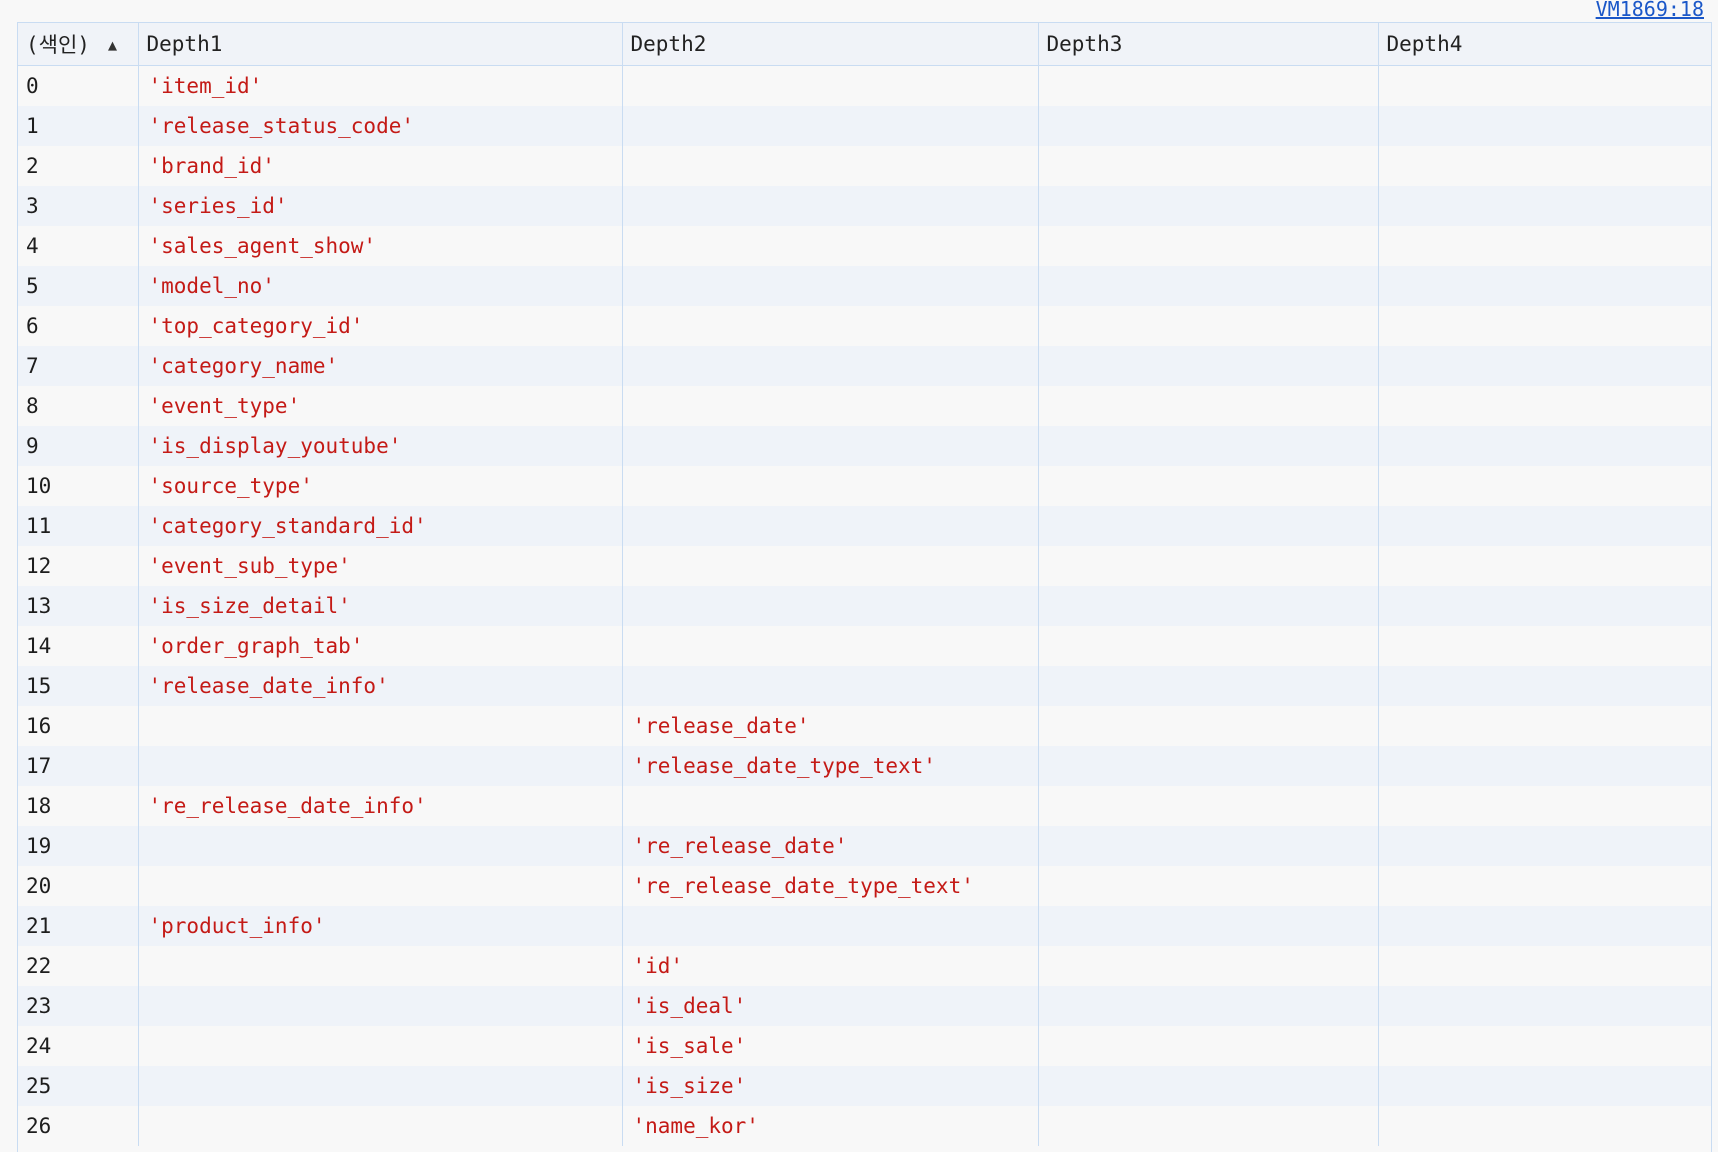 Image resolution: width=1718 pixels, height=1152 pixels. I want to click on row-index-cell: 0, so click(78, 85).